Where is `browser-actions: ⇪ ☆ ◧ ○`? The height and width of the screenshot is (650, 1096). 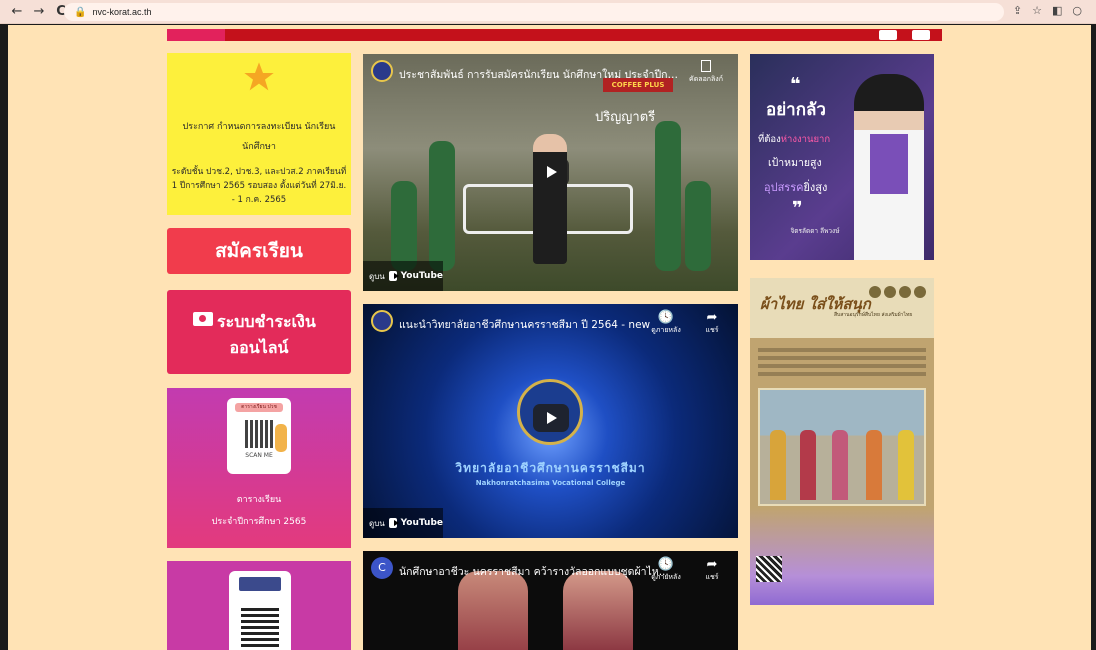
browser-actions: ⇪ ☆ ◧ ○ is located at coordinates (1047, 10).